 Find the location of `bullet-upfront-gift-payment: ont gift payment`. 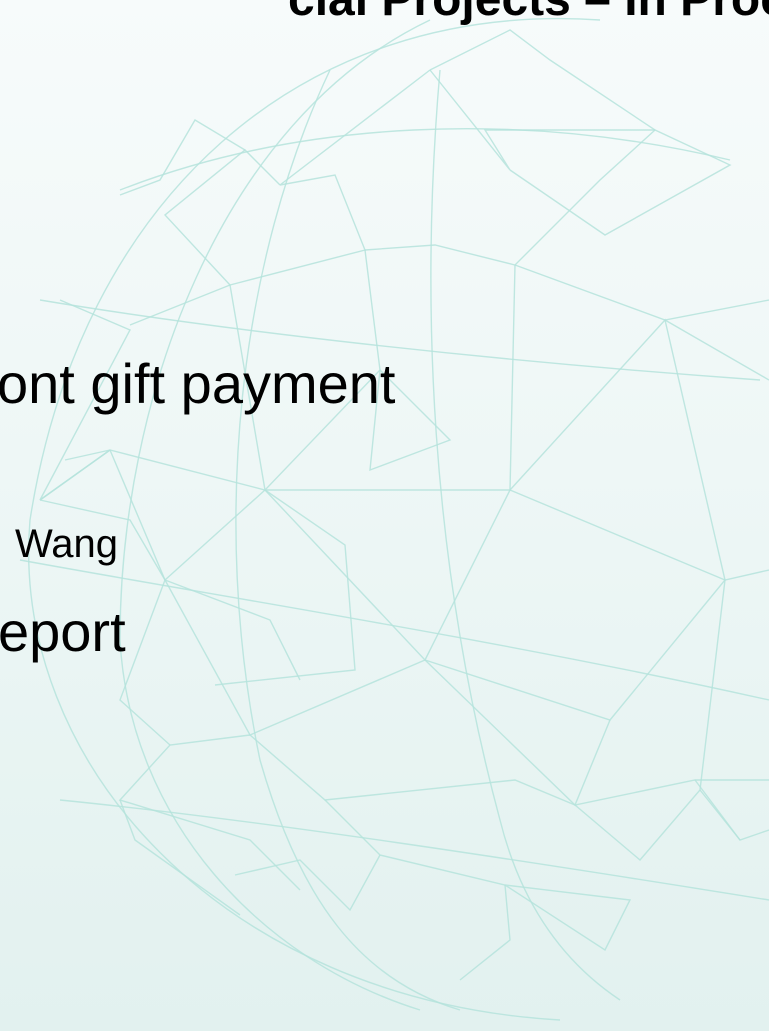

bullet-upfront-gift-payment: ont gift payment is located at coordinates (198, 383).